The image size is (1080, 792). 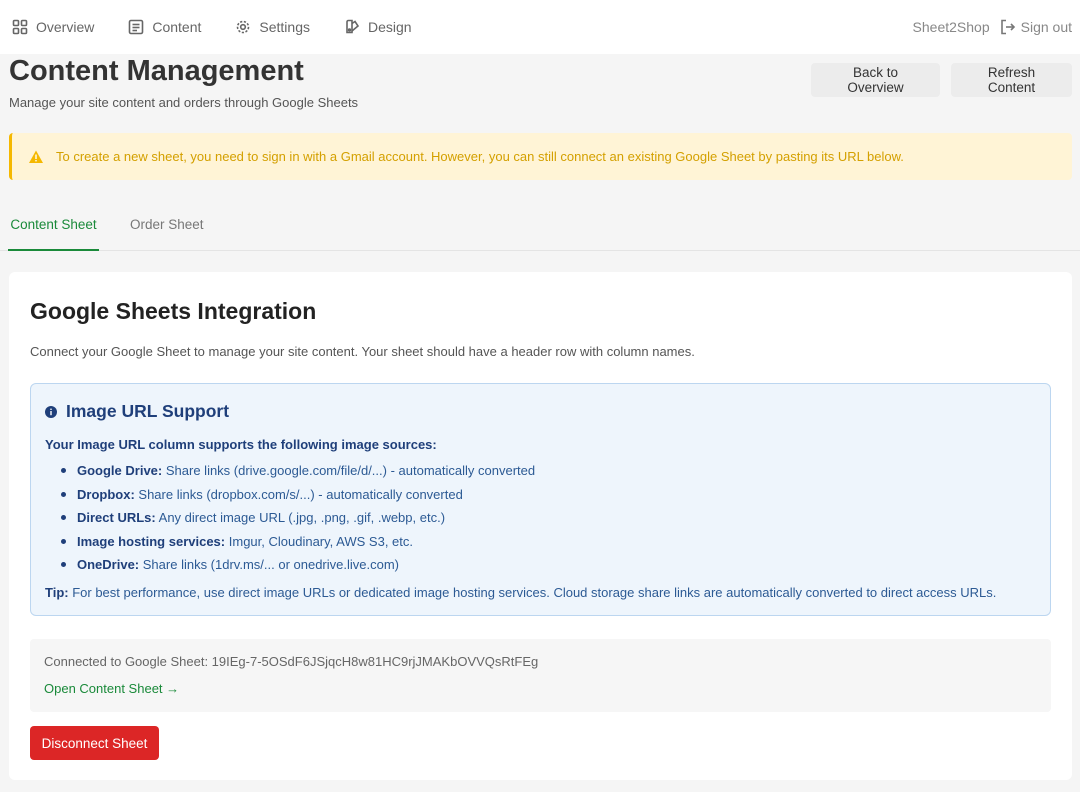 I want to click on source-name: Direct URLs:, so click(x=116, y=517).